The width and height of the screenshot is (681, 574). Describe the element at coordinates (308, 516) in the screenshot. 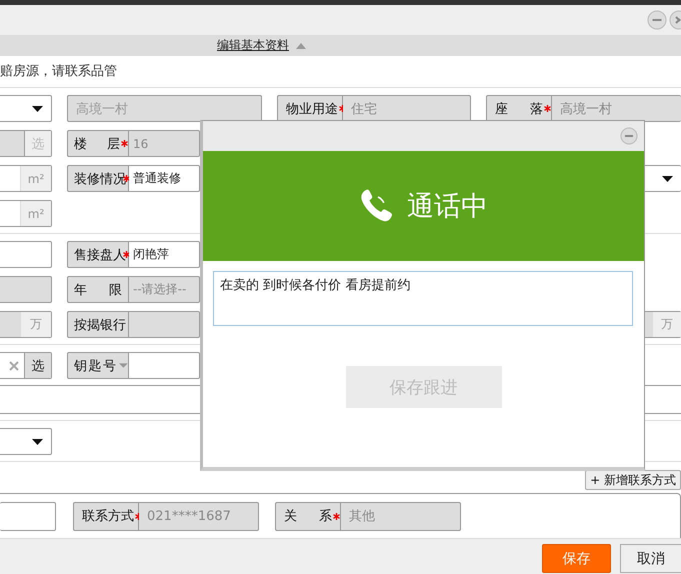

I see `field-label: 关系` at that location.